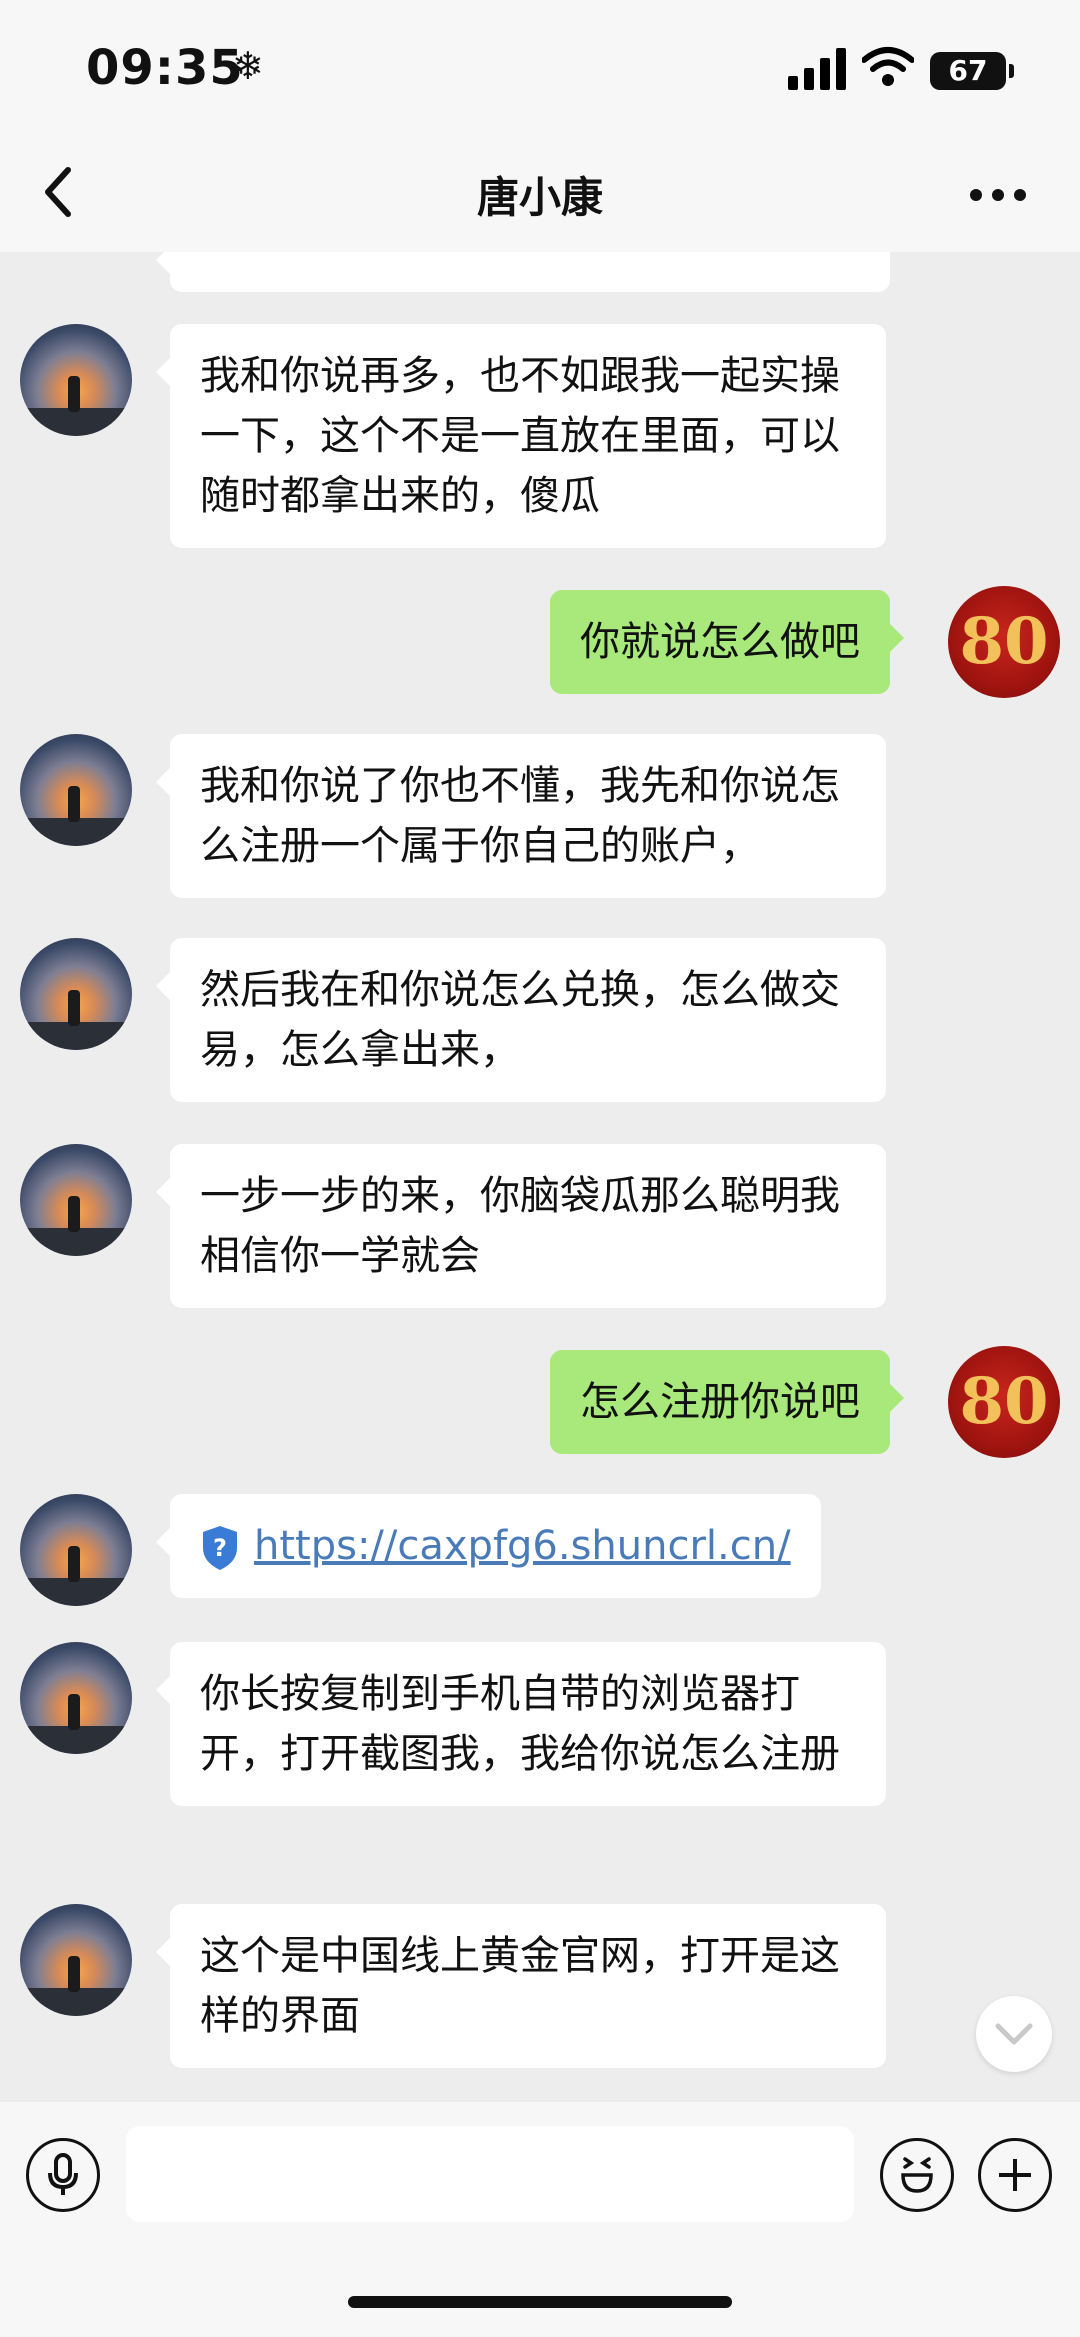  I want to click on message-input, so click(490, 2174).